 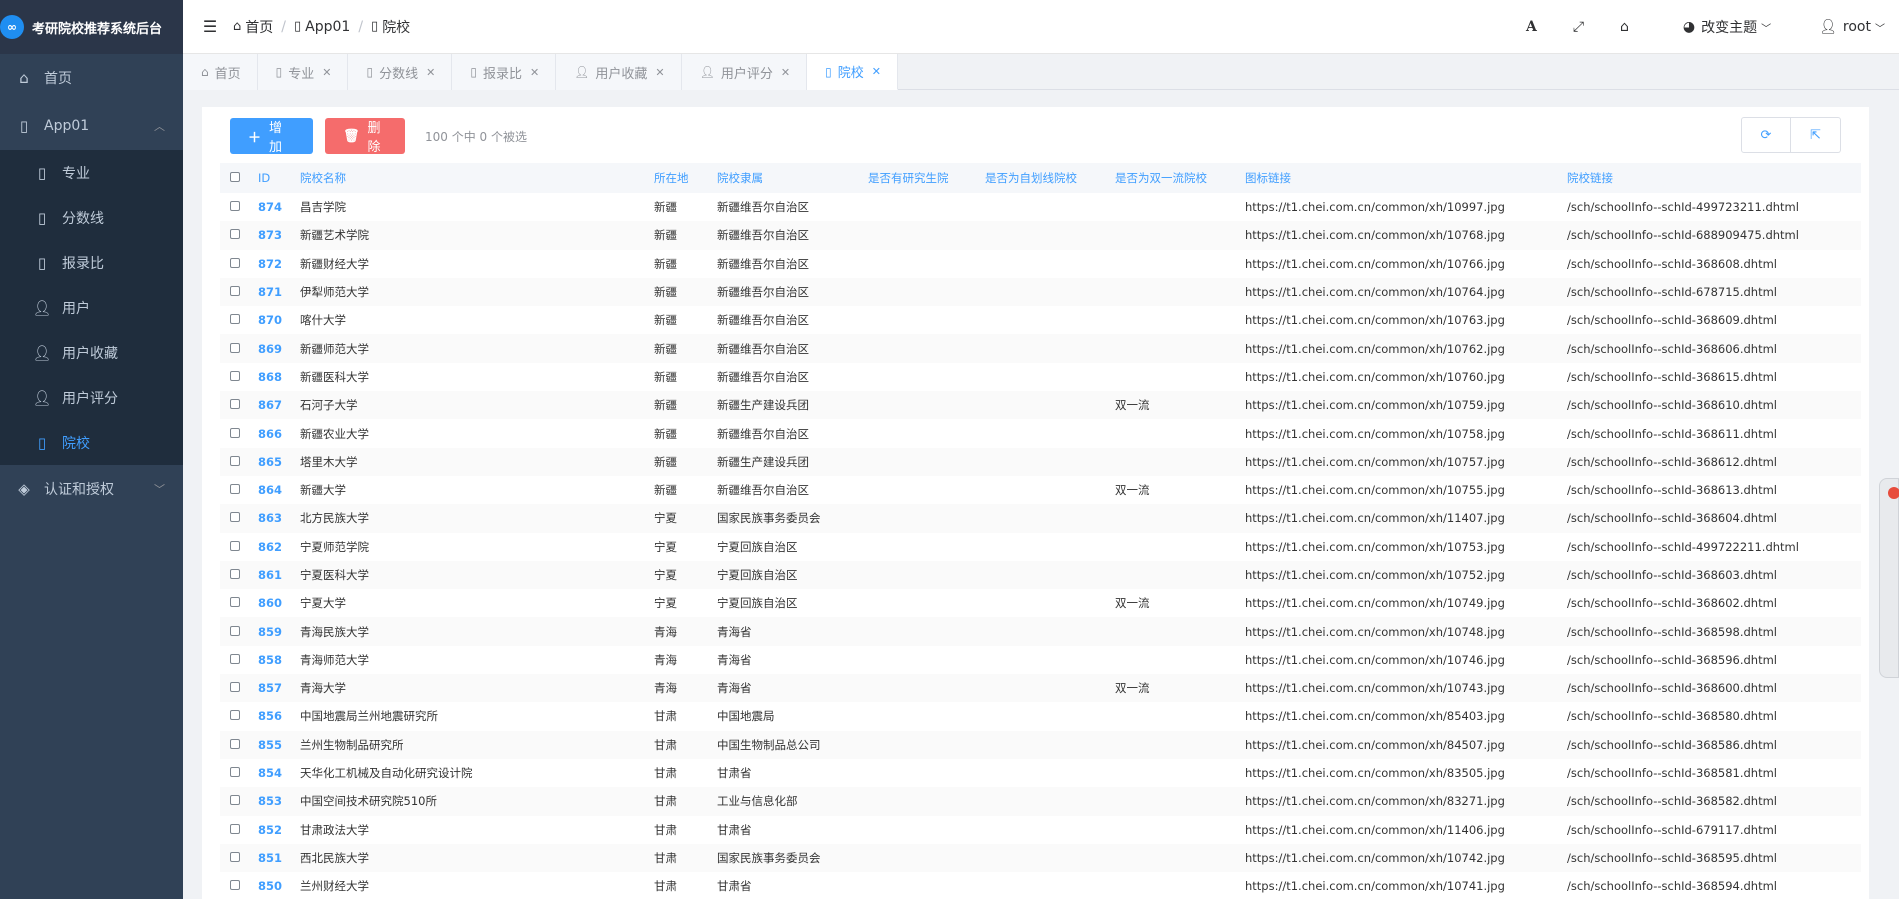 What do you see at coordinates (279, 490) in the screenshot?
I see `cell-id: 864` at bounding box center [279, 490].